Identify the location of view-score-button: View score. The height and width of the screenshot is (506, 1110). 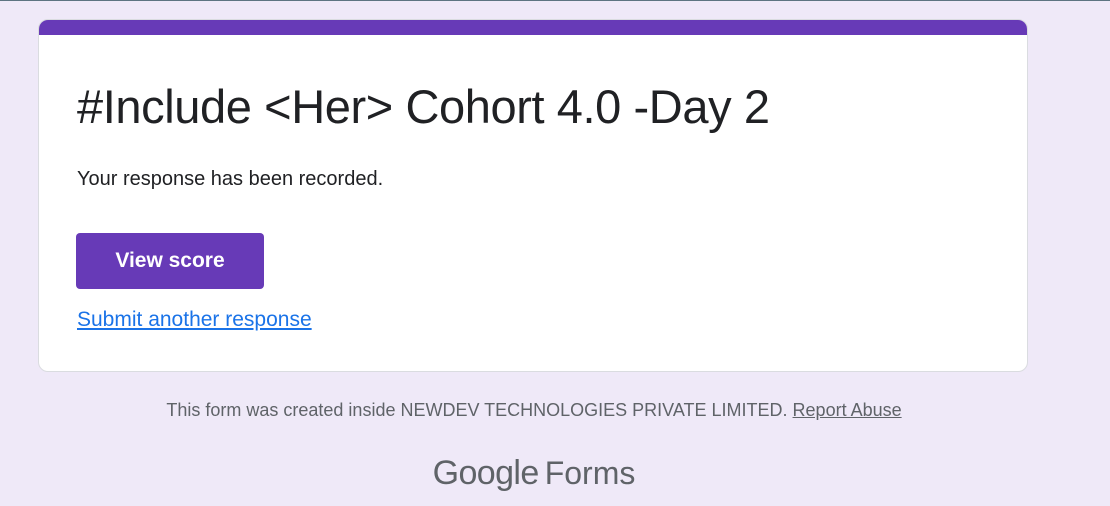
(170, 261).